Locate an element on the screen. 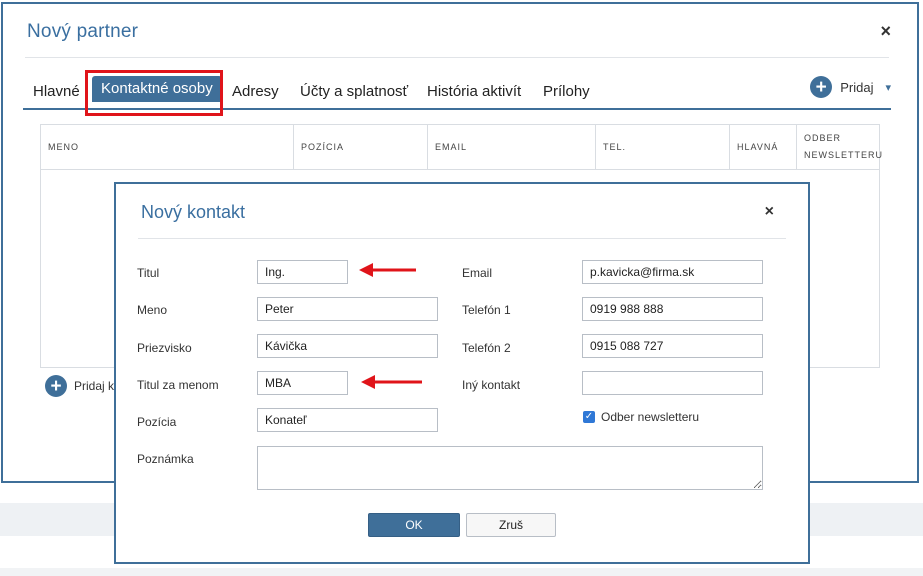 Image resolution: width=923 pixels, height=576 pixels. ok-button: OK is located at coordinates (414, 525).